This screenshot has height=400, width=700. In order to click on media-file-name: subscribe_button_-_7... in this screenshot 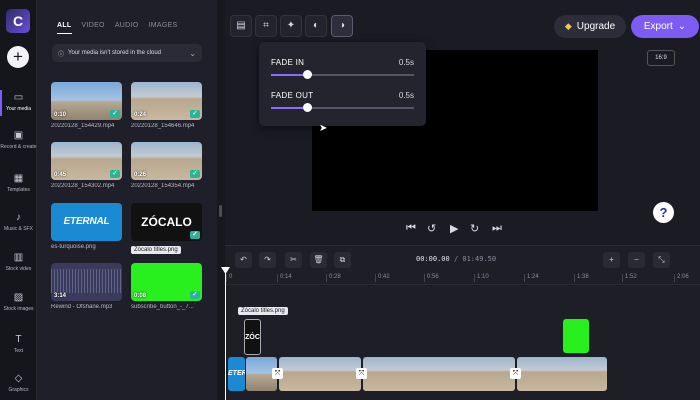, I will do `click(162, 307)`.